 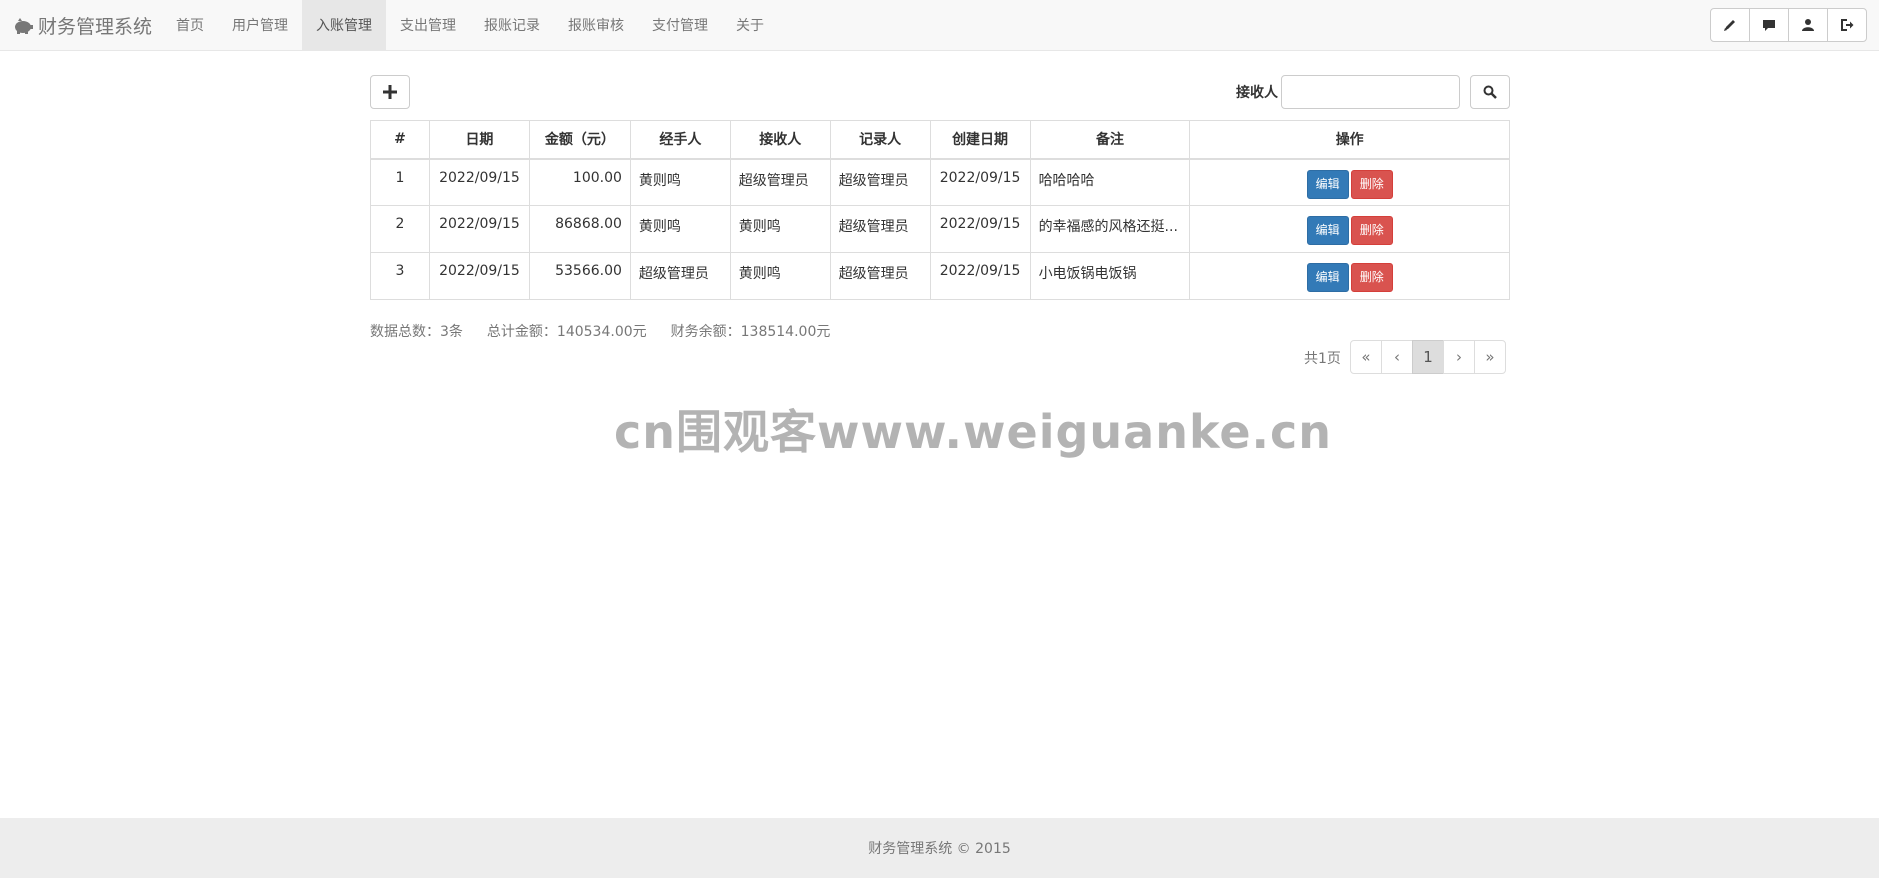 What do you see at coordinates (1322, 359) in the screenshot?
I see `total-pages: 共1页` at bounding box center [1322, 359].